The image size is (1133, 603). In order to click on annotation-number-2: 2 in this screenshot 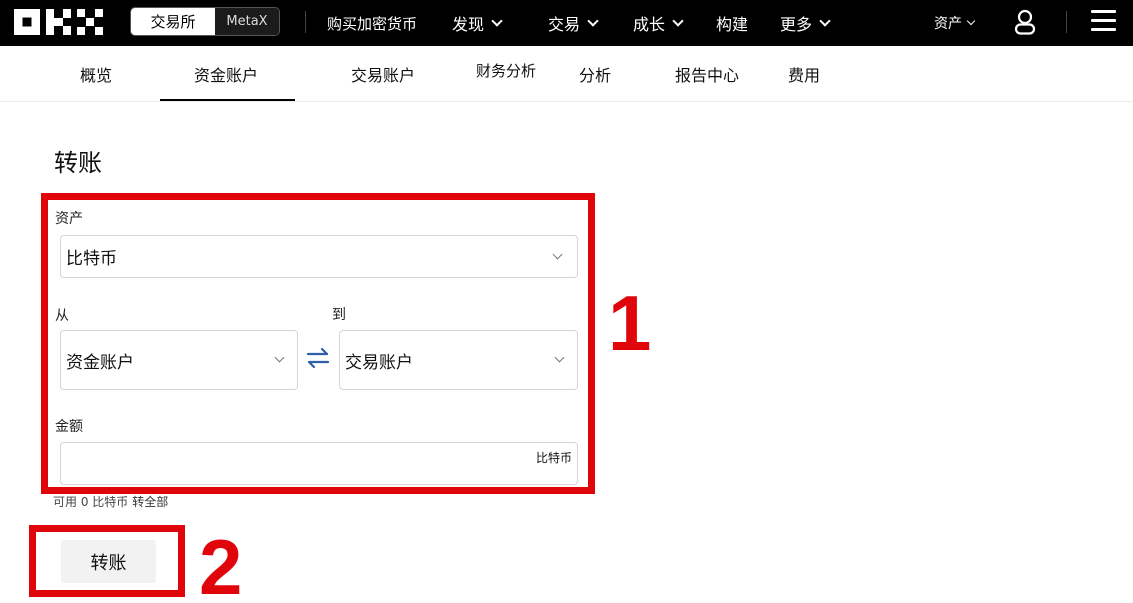, I will do `click(221, 563)`.